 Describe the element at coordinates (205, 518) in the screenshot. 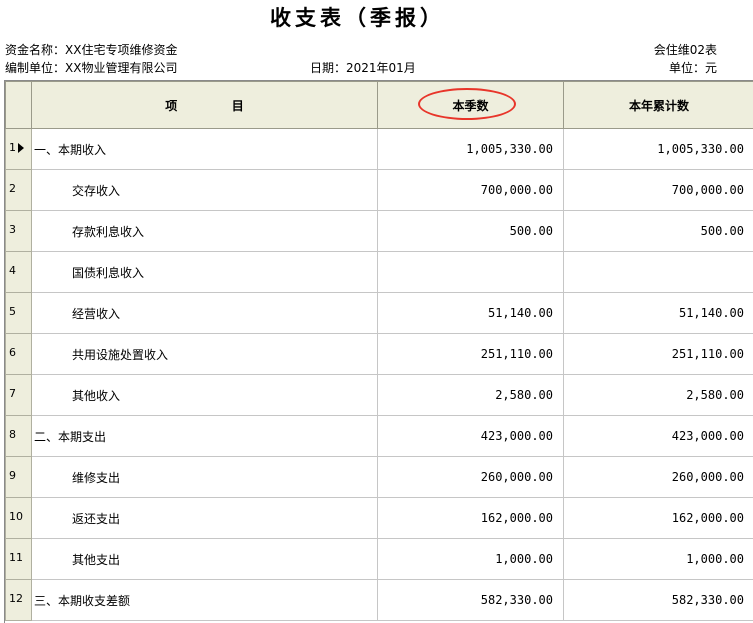

I see `item-cell: 返还支出` at that location.